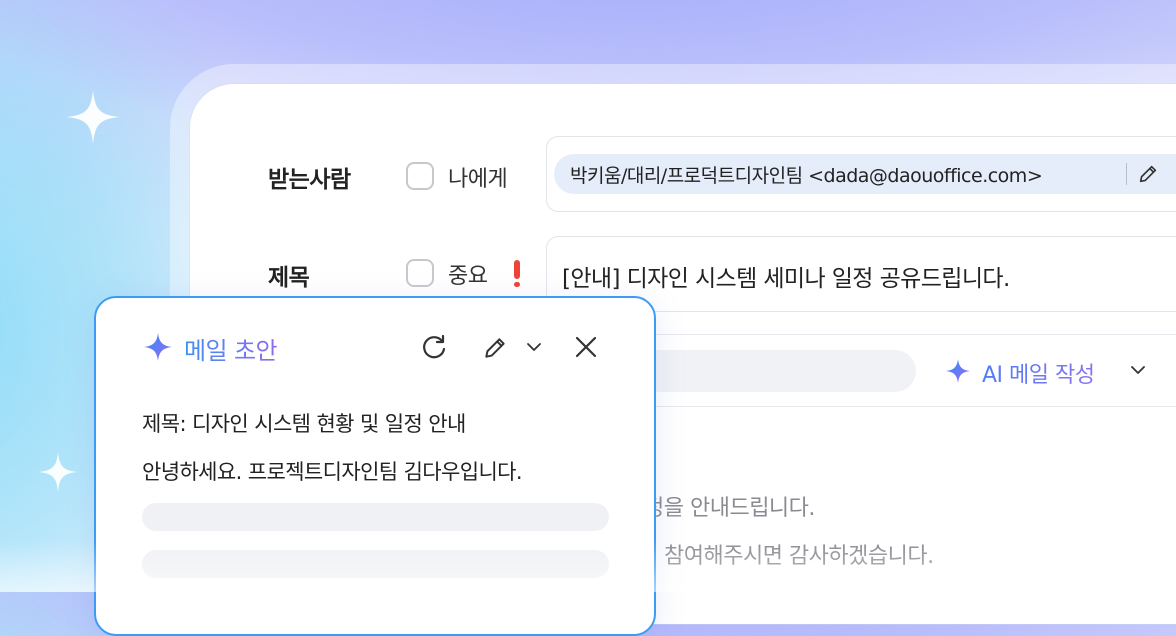 This screenshot has width=1176, height=636. What do you see at coordinates (420, 176) in the screenshot?
I see `to-self-checkbox` at bounding box center [420, 176].